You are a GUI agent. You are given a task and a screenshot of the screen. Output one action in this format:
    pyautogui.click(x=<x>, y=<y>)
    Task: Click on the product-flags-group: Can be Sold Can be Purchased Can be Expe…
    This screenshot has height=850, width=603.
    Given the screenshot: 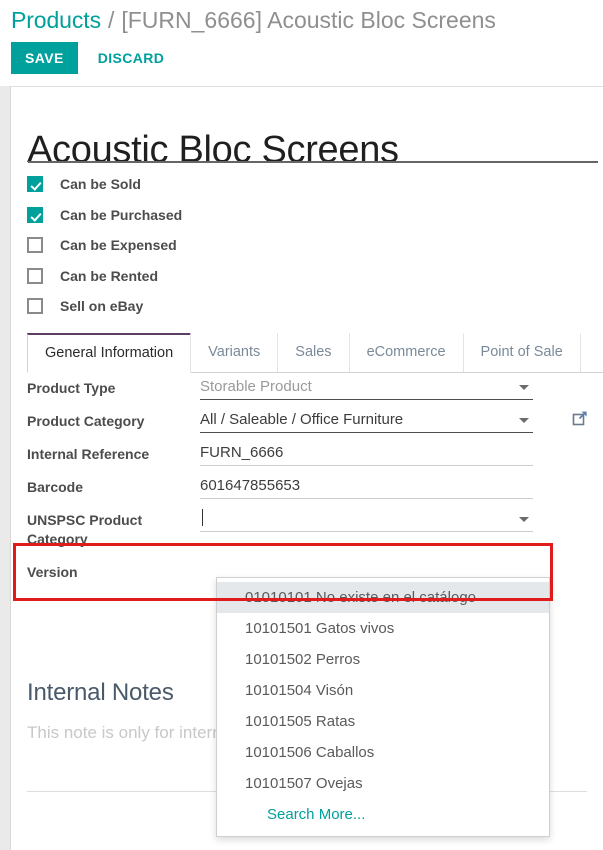 What is the action you would take?
    pyautogui.click(x=237, y=245)
    